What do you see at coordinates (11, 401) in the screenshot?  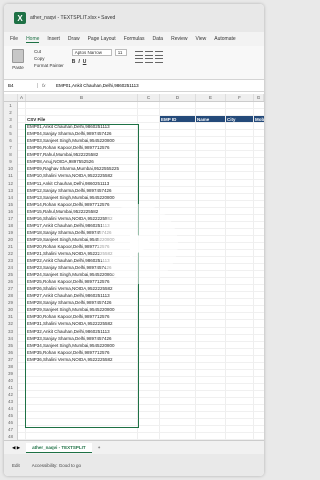 I see `row-number: 43` at bounding box center [11, 401].